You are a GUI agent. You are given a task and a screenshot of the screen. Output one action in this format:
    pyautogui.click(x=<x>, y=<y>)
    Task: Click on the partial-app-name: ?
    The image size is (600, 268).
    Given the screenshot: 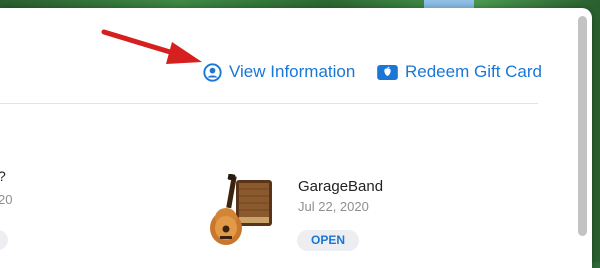 What is the action you would take?
    pyautogui.click(x=3, y=176)
    